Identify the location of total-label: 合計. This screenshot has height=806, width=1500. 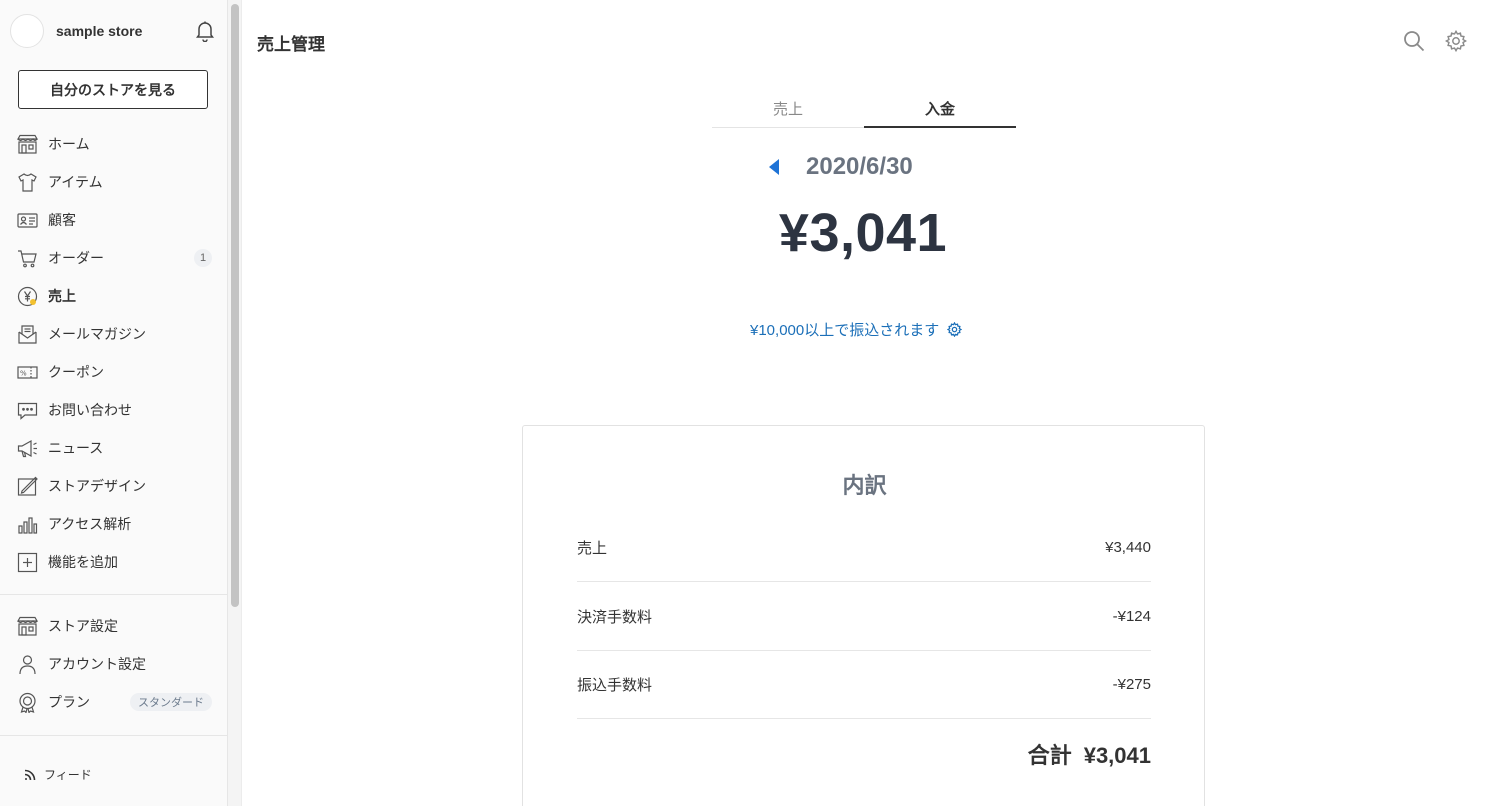
(1049, 755).